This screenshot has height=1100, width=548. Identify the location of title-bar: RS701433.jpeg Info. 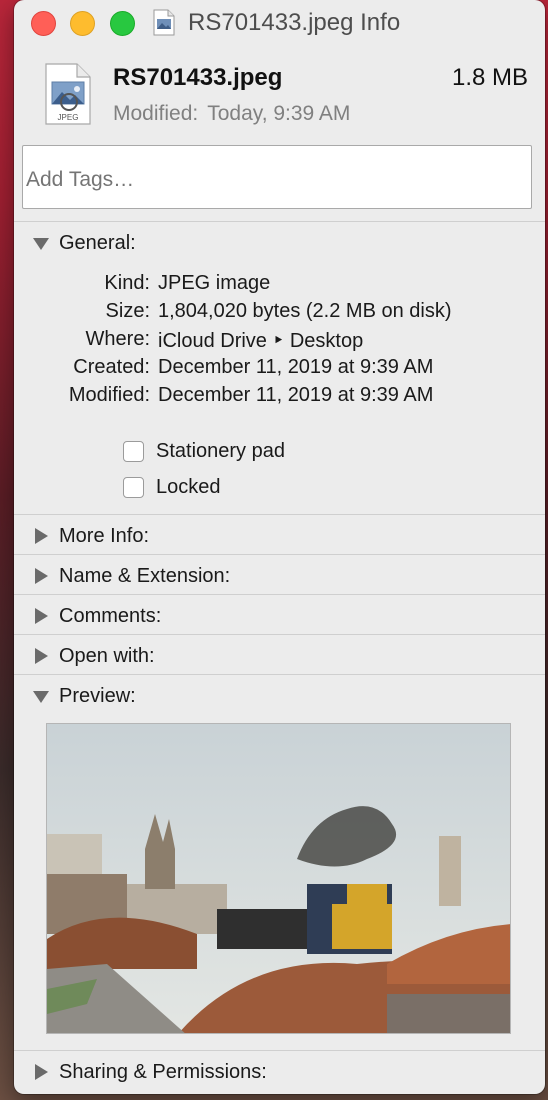
(279, 23).